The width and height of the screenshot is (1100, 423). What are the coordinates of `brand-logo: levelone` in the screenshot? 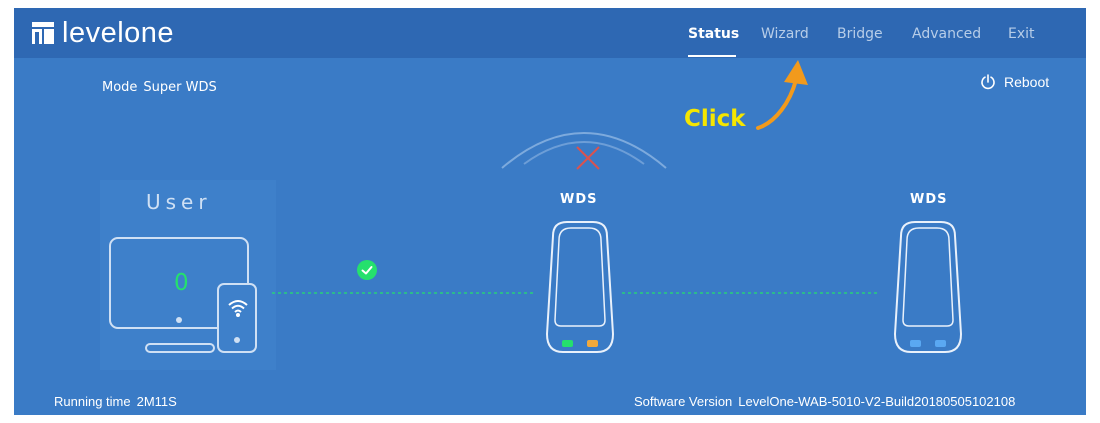 It's located at (103, 32).